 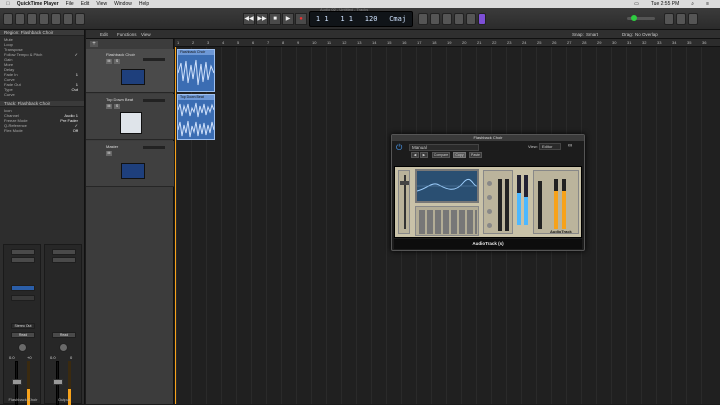 I want to click on solo-button, so click(x=447, y=19).